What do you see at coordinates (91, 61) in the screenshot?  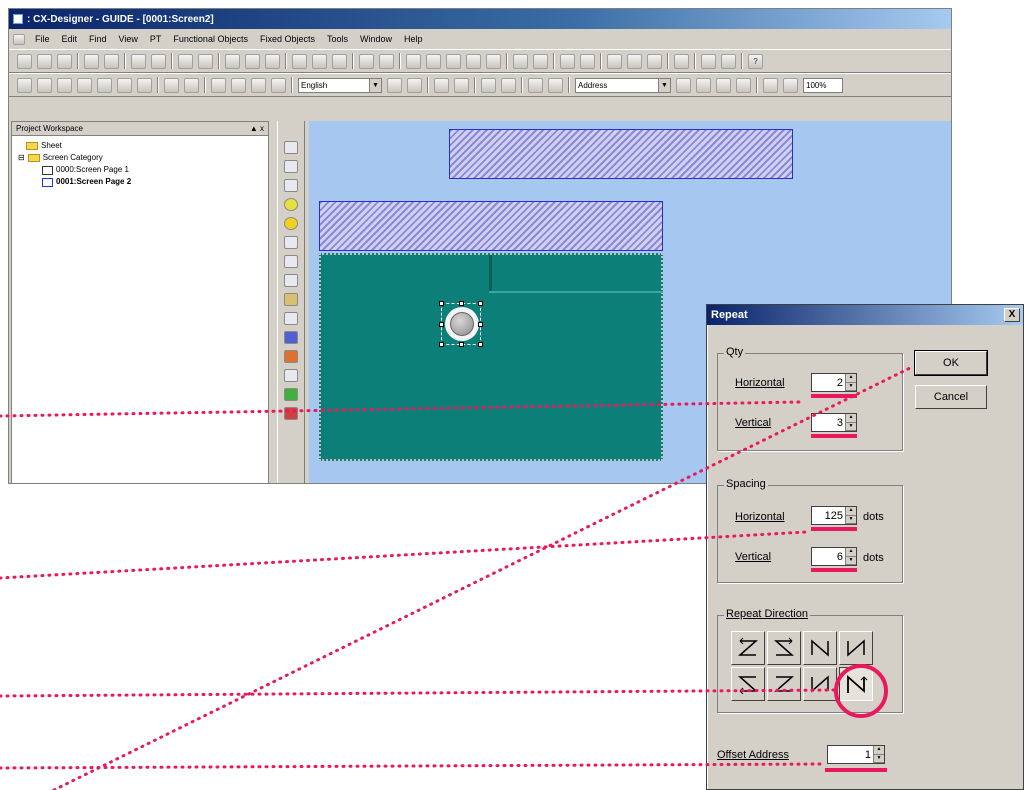 I see `new-page-icon` at bounding box center [91, 61].